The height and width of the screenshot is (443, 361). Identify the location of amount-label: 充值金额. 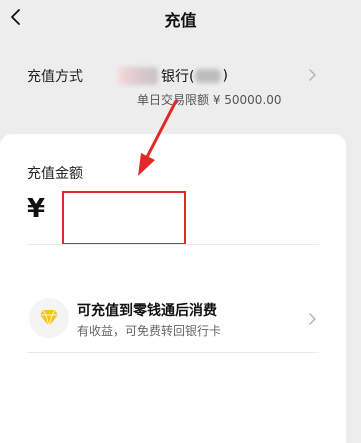
(55, 174).